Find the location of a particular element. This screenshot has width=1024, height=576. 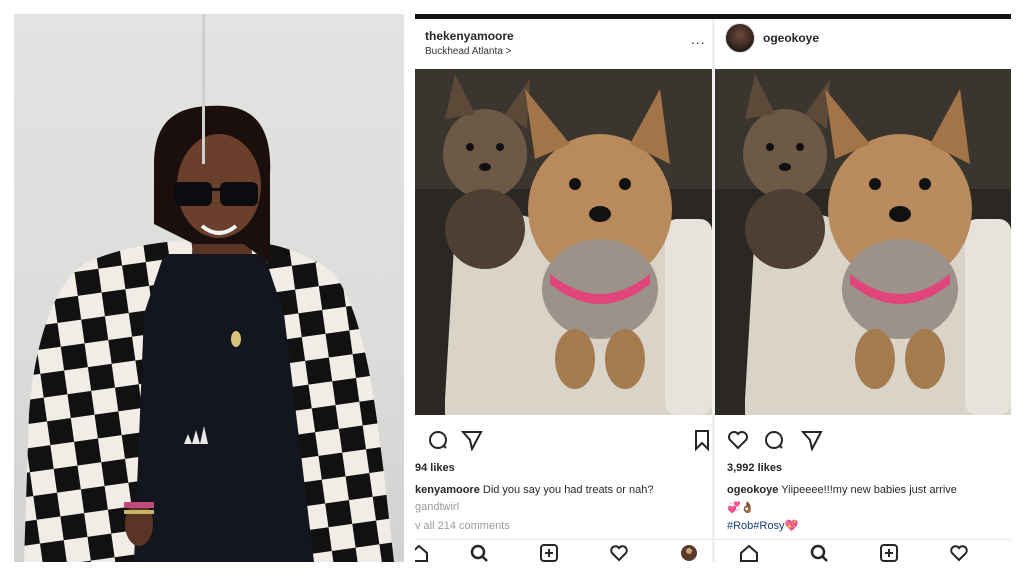

caption-hashtags: #Rob#Rosy💖 is located at coordinates (762, 525).